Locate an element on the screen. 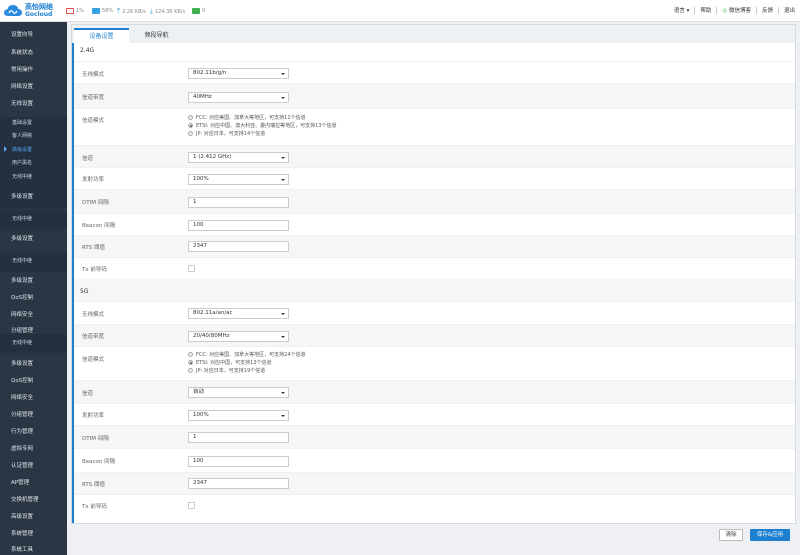 Image resolution: width=800 pixels, height=555 pixels. radio-jp: JP: 对应日本，可支持19个信道 is located at coordinates (226, 371).